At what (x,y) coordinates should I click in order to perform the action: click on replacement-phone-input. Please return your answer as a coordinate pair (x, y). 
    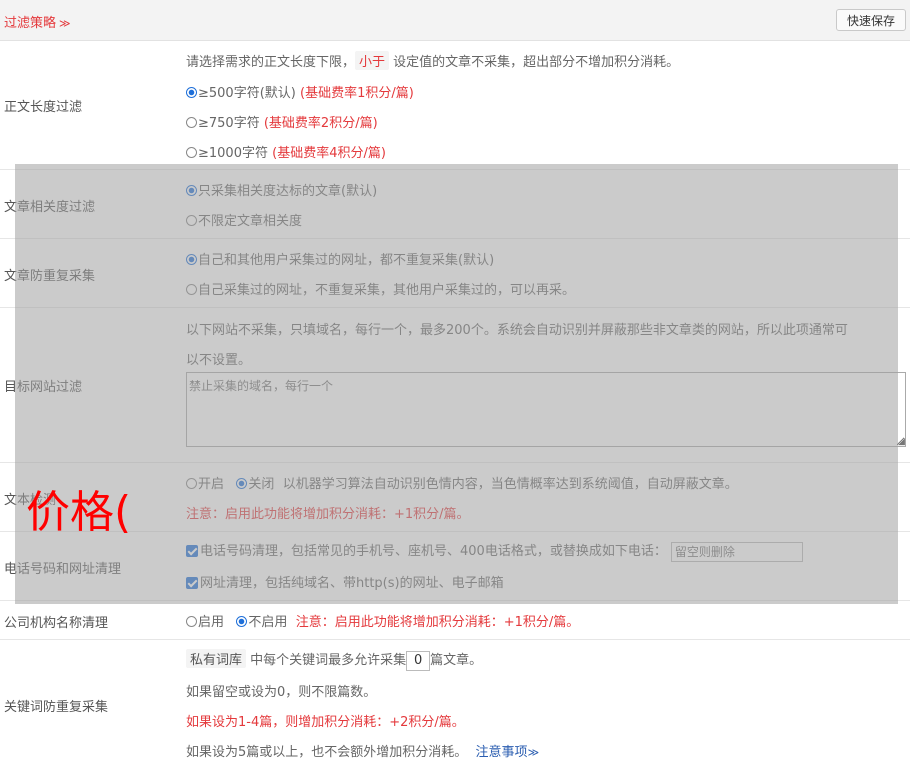
    Looking at the image, I should click on (736, 551).